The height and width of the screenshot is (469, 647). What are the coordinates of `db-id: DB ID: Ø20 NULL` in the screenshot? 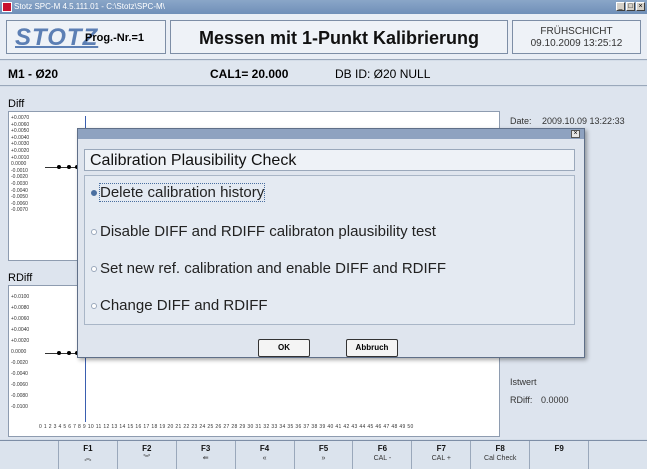 It's located at (383, 74).